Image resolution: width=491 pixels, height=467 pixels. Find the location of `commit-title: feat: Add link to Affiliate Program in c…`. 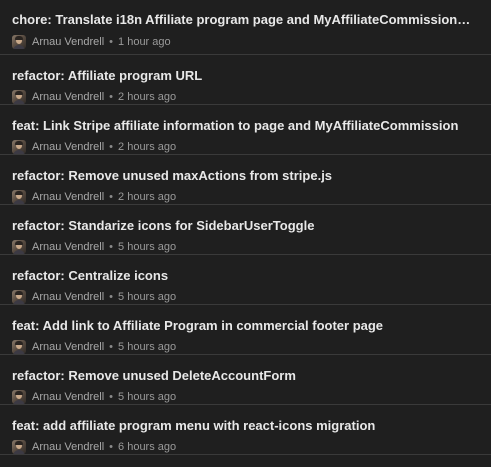

commit-title: feat: Add link to Affiliate Program in c… is located at coordinates (244, 326).